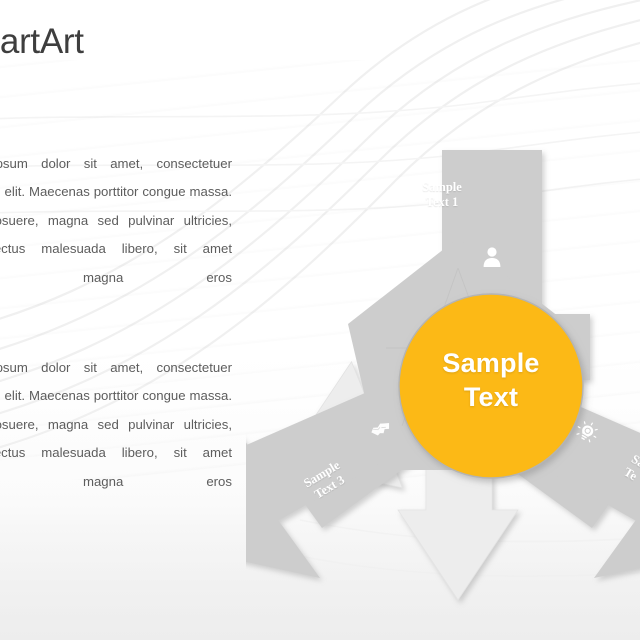 This screenshot has height=640, width=640. What do you see at coordinates (42, 41) in the screenshot?
I see `page-title: SmartArt` at bounding box center [42, 41].